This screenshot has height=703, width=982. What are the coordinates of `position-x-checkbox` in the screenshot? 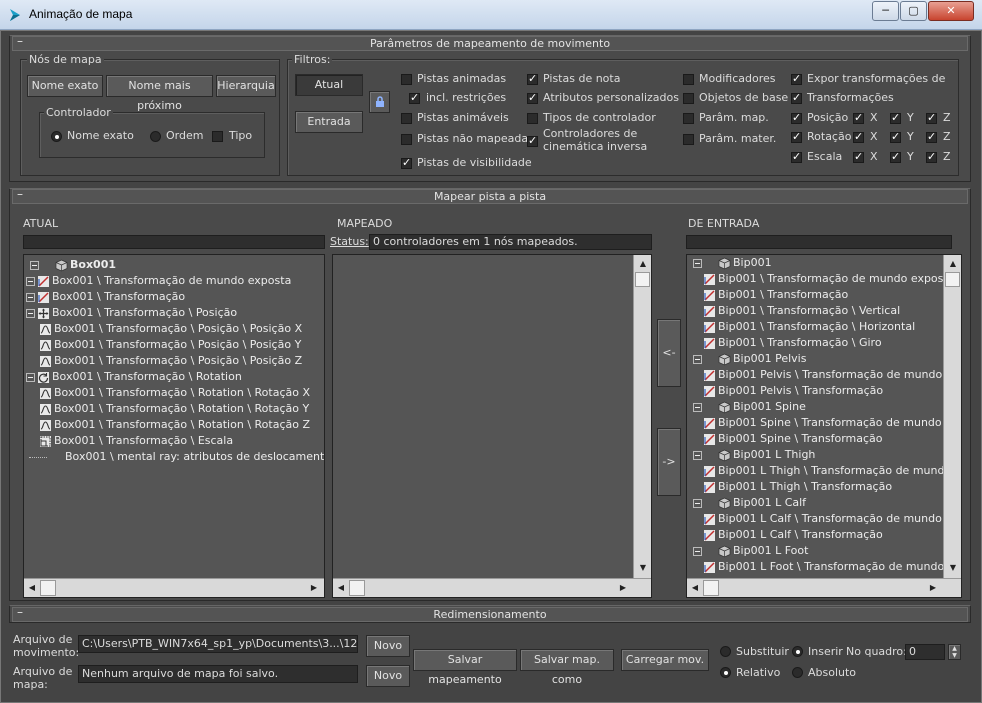 It's located at (858, 117).